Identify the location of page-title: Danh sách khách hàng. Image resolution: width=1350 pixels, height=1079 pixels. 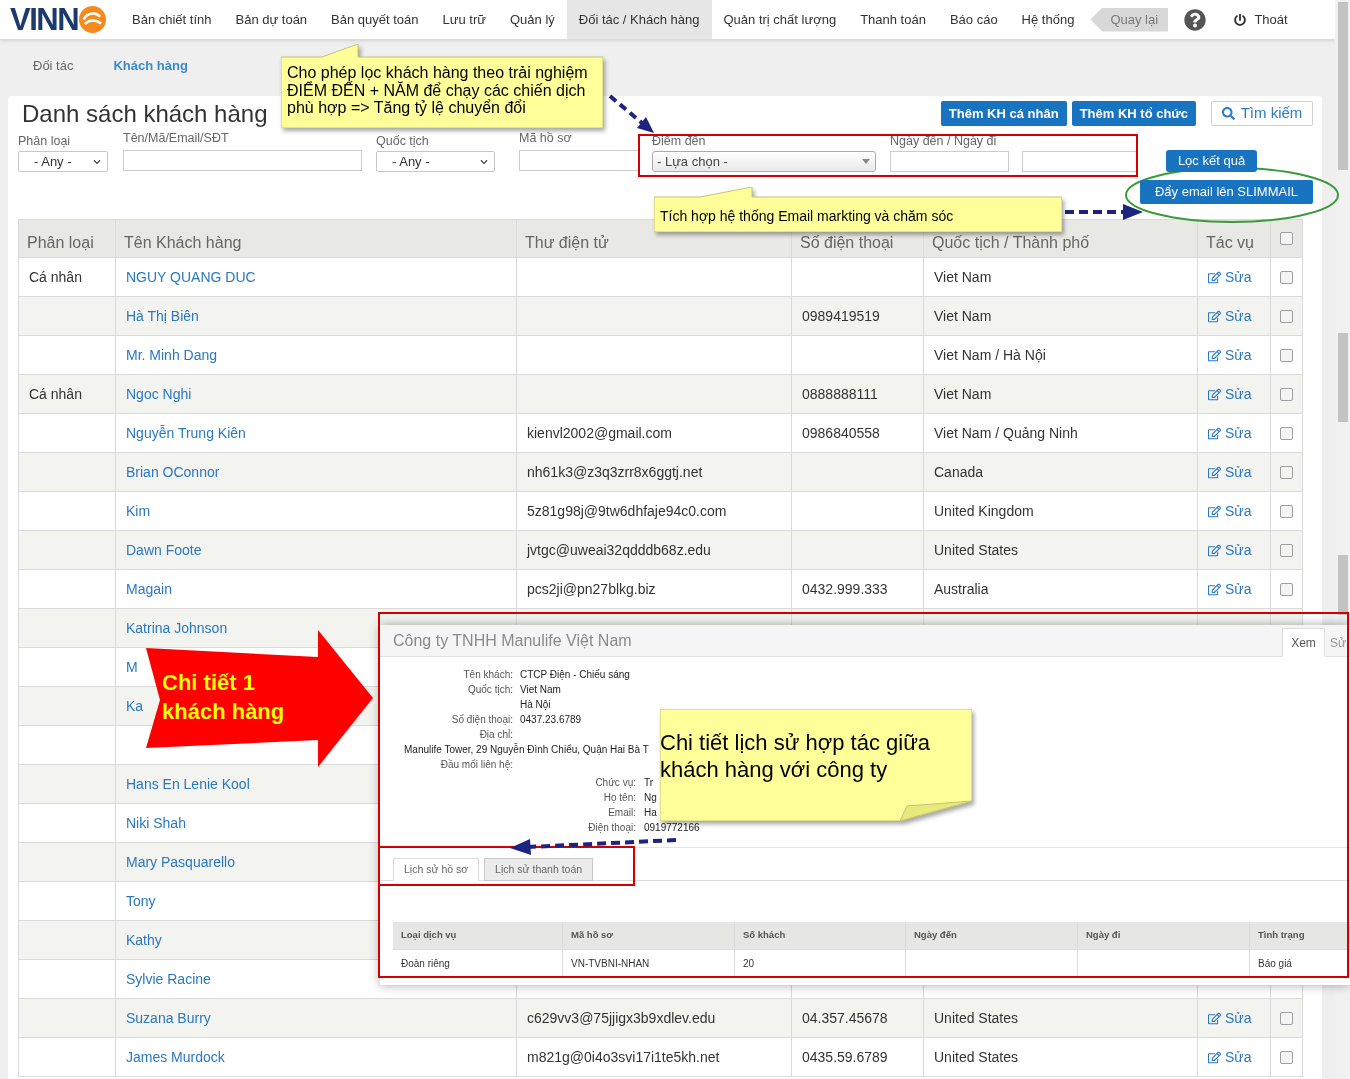
(145, 113).